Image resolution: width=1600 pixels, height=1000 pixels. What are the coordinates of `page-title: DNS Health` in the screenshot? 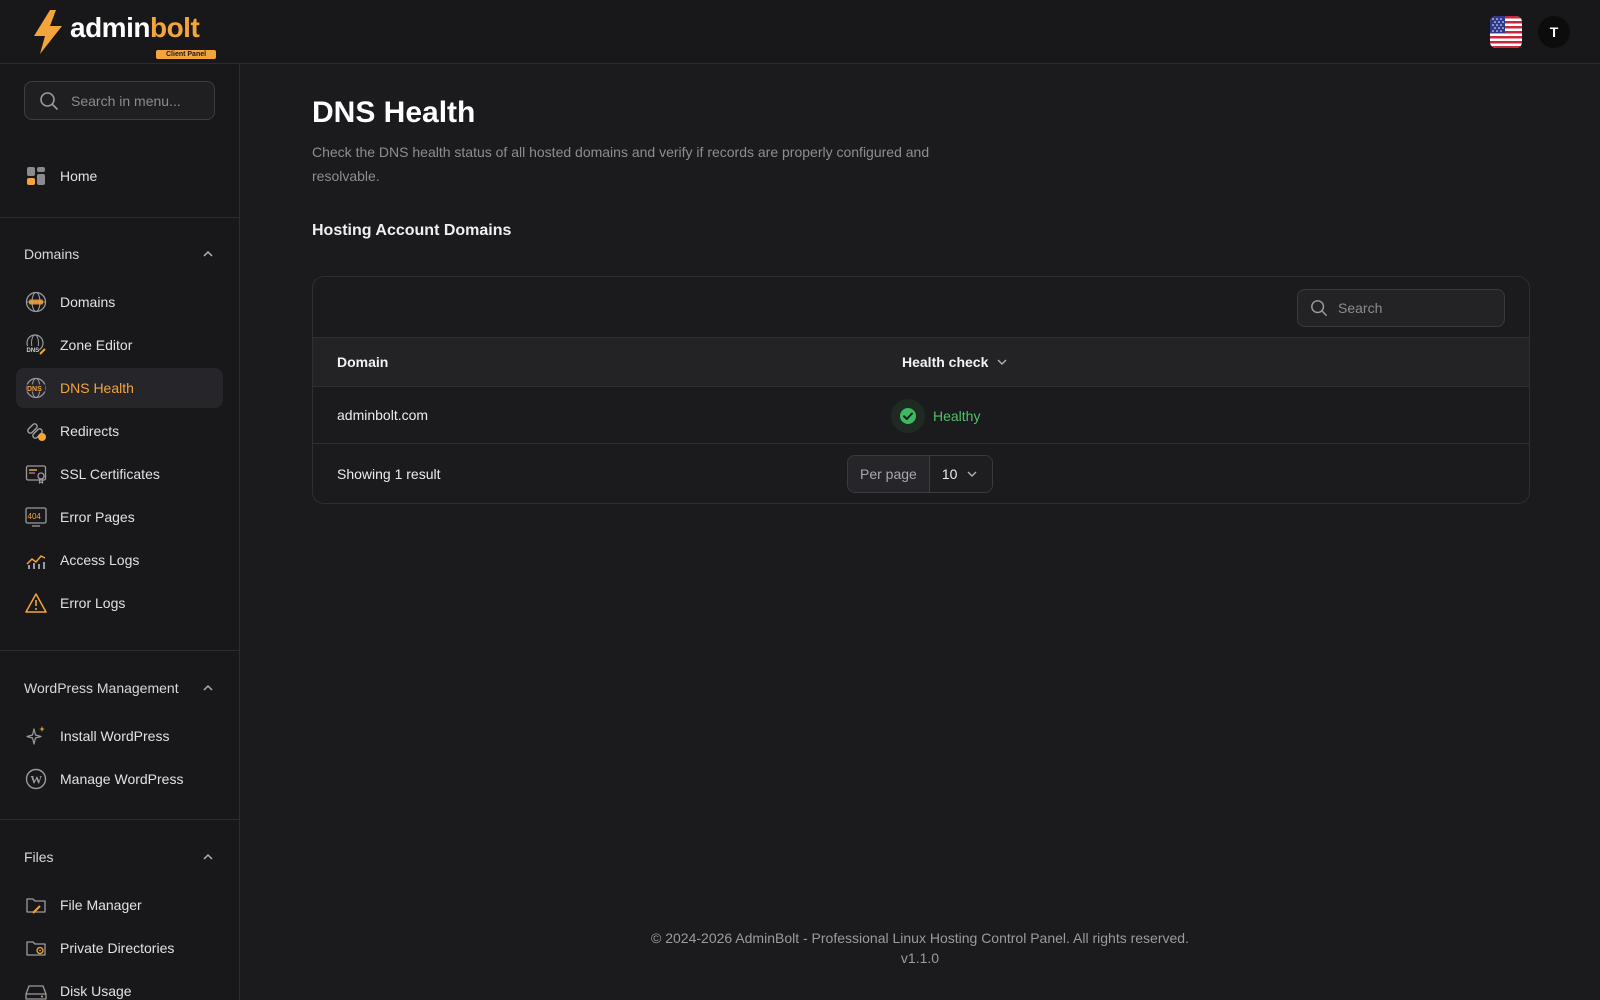 It's located at (394, 112).